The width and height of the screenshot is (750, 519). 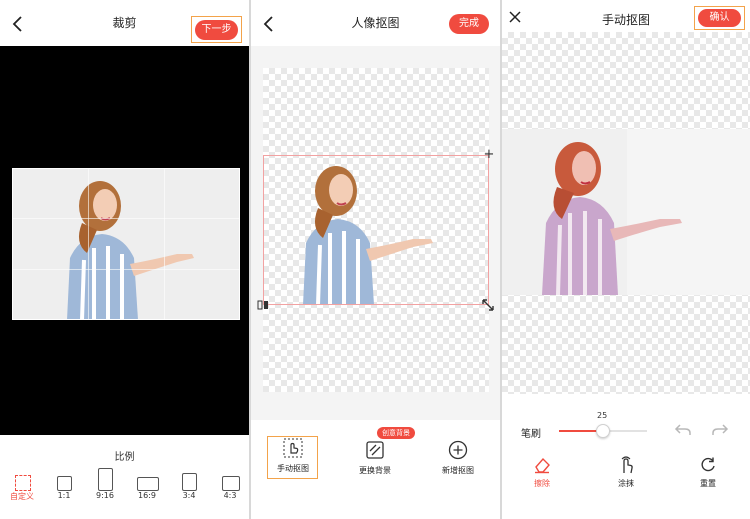 What do you see at coordinates (376, 230) in the screenshot?
I see `selection-box` at bounding box center [376, 230].